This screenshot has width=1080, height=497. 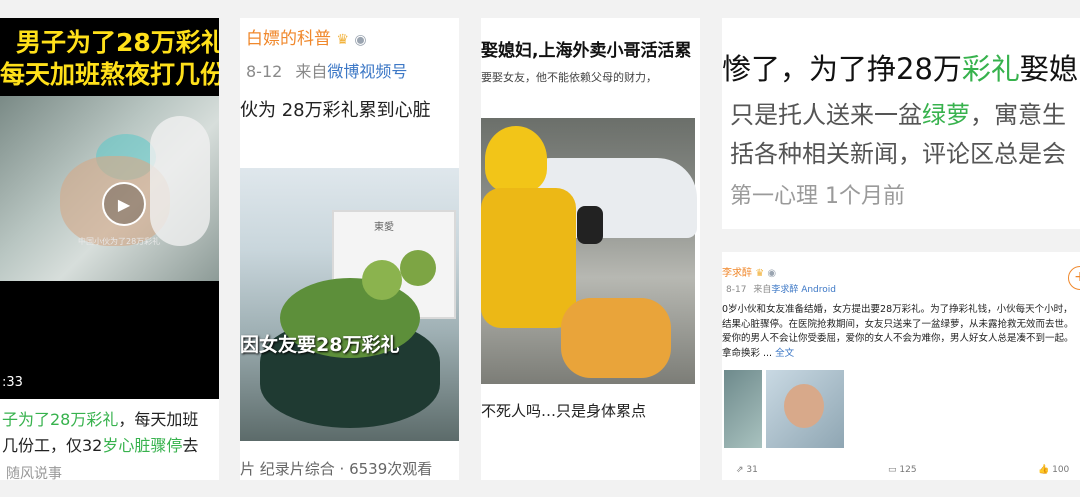 What do you see at coordinates (264, 71) in the screenshot?
I see `post-date: 8-12` at bounding box center [264, 71].